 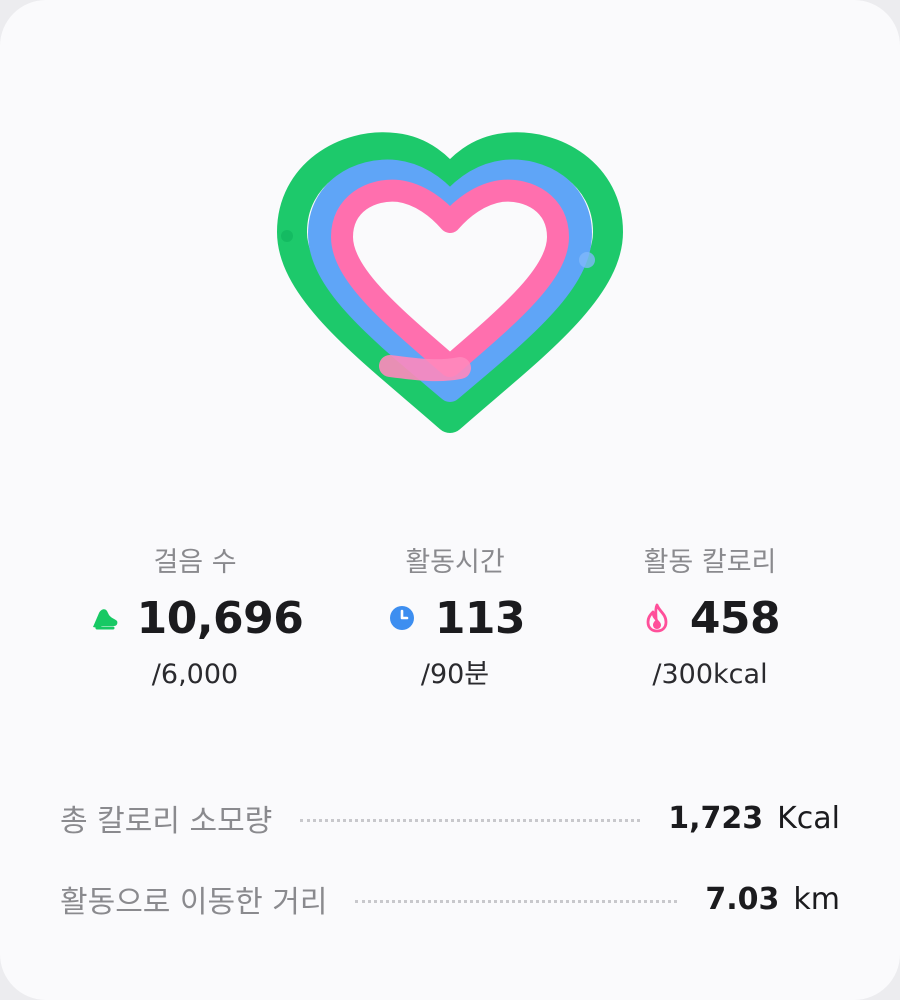 What do you see at coordinates (716, 818) in the screenshot?
I see `total-calories-value: 1,723` at bounding box center [716, 818].